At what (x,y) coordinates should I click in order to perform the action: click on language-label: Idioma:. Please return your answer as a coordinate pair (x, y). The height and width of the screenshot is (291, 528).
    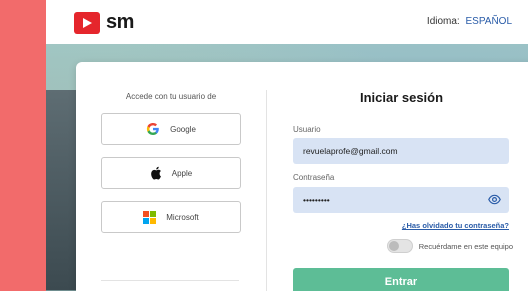
    Looking at the image, I should click on (443, 21).